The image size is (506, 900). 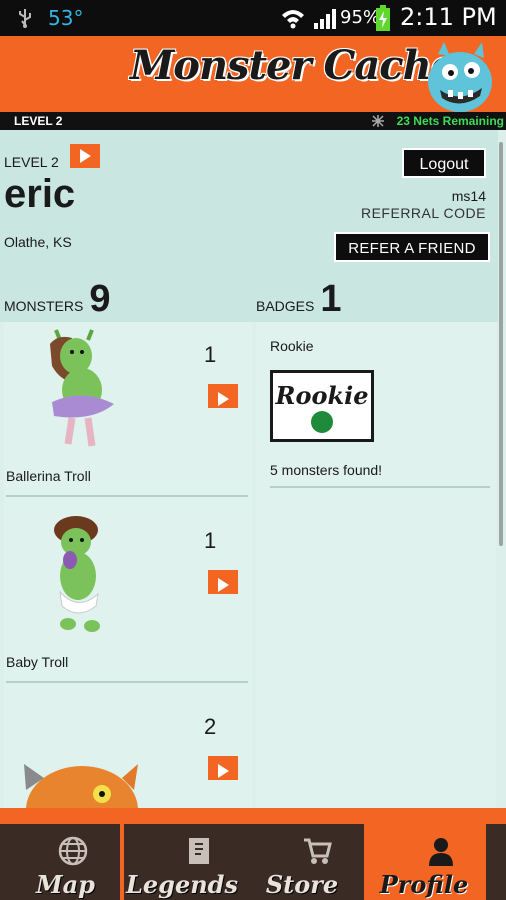 What do you see at coordinates (322, 422) in the screenshot?
I see `badge-dot` at bounding box center [322, 422].